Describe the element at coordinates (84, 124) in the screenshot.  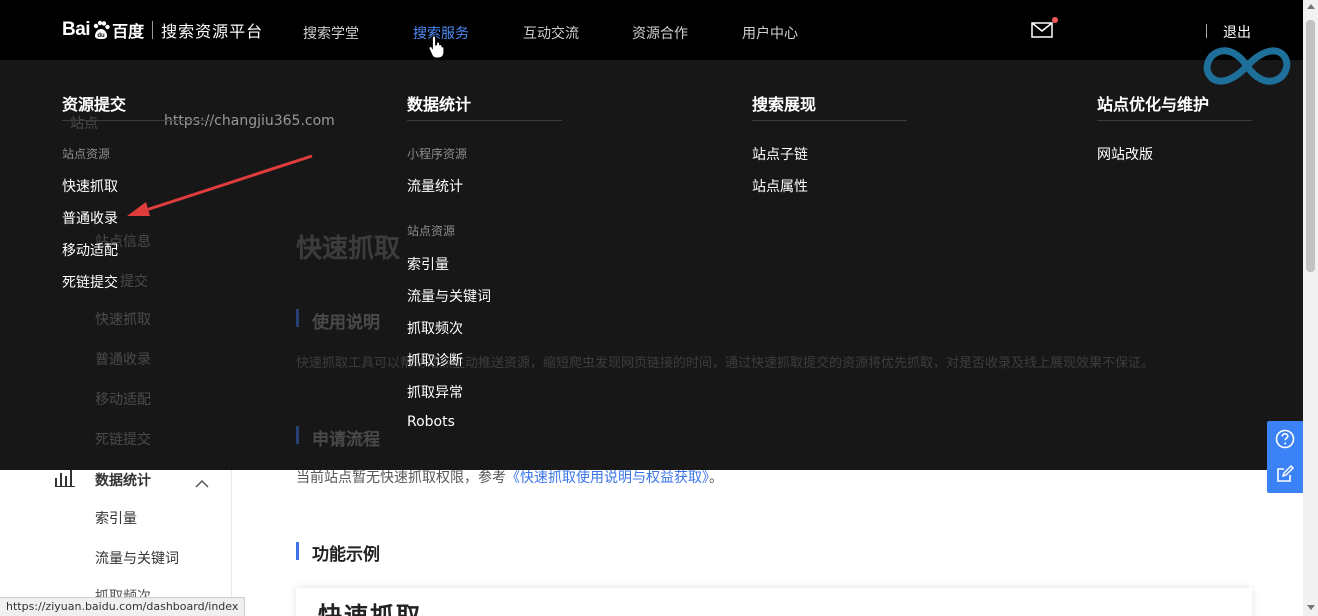
I see `bg-site-label: 站点` at that location.